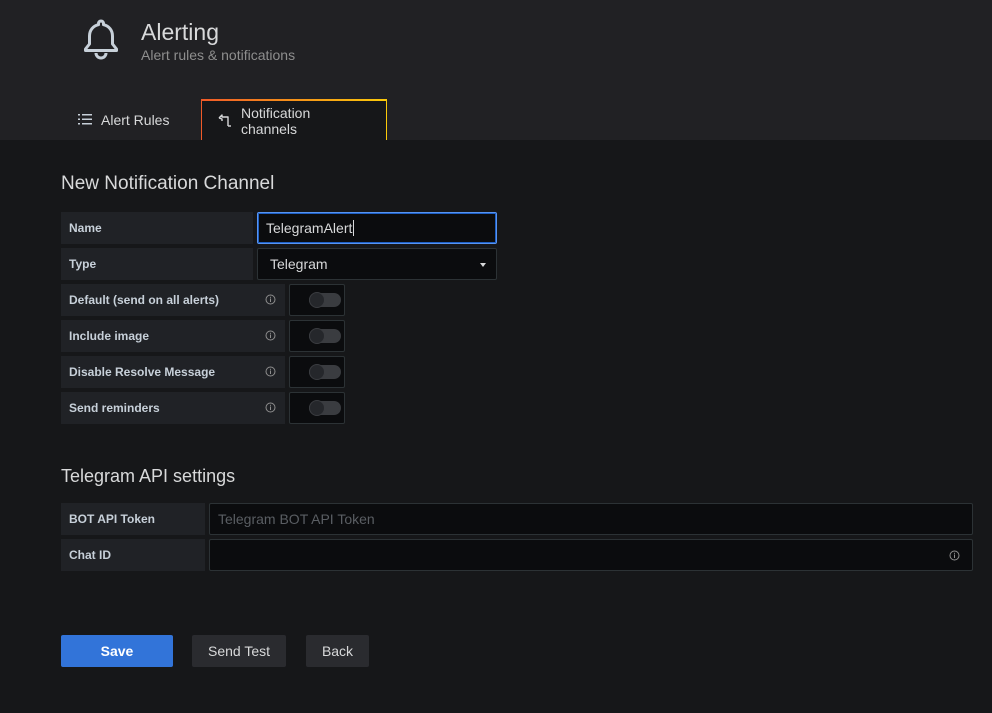 Image resolution: width=992 pixels, height=713 pixels. What do you see at coordinates (157, 228) in the screenshot?
I see `name-label: Name` at bounding box center [157, 228].